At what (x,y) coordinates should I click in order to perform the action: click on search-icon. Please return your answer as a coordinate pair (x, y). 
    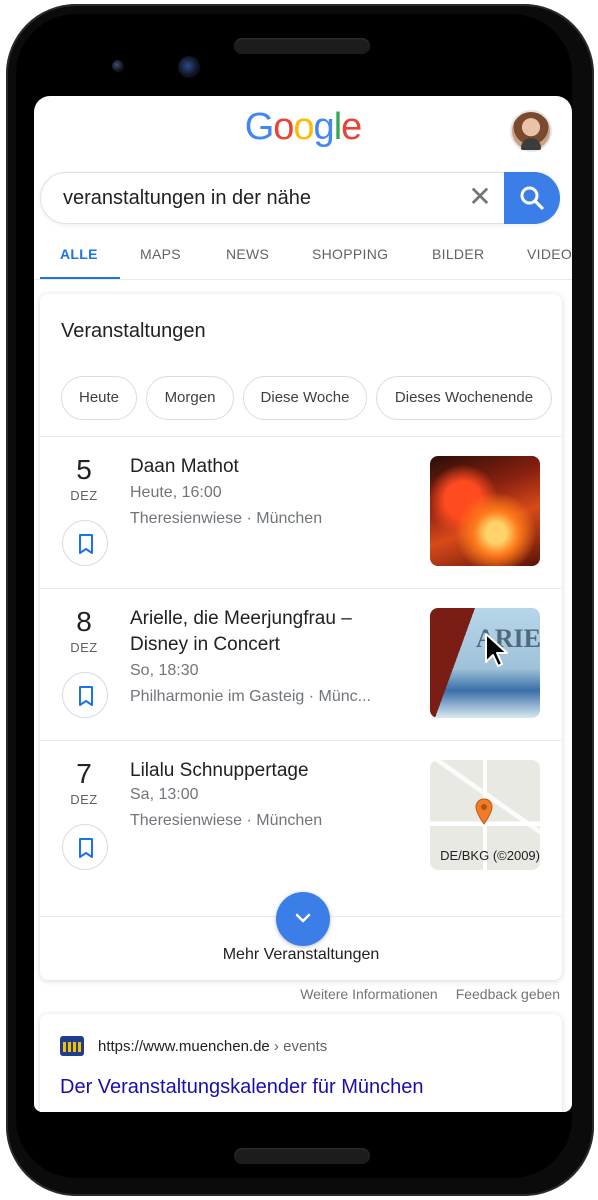
    Looking at the image, I should click on (532, 198).